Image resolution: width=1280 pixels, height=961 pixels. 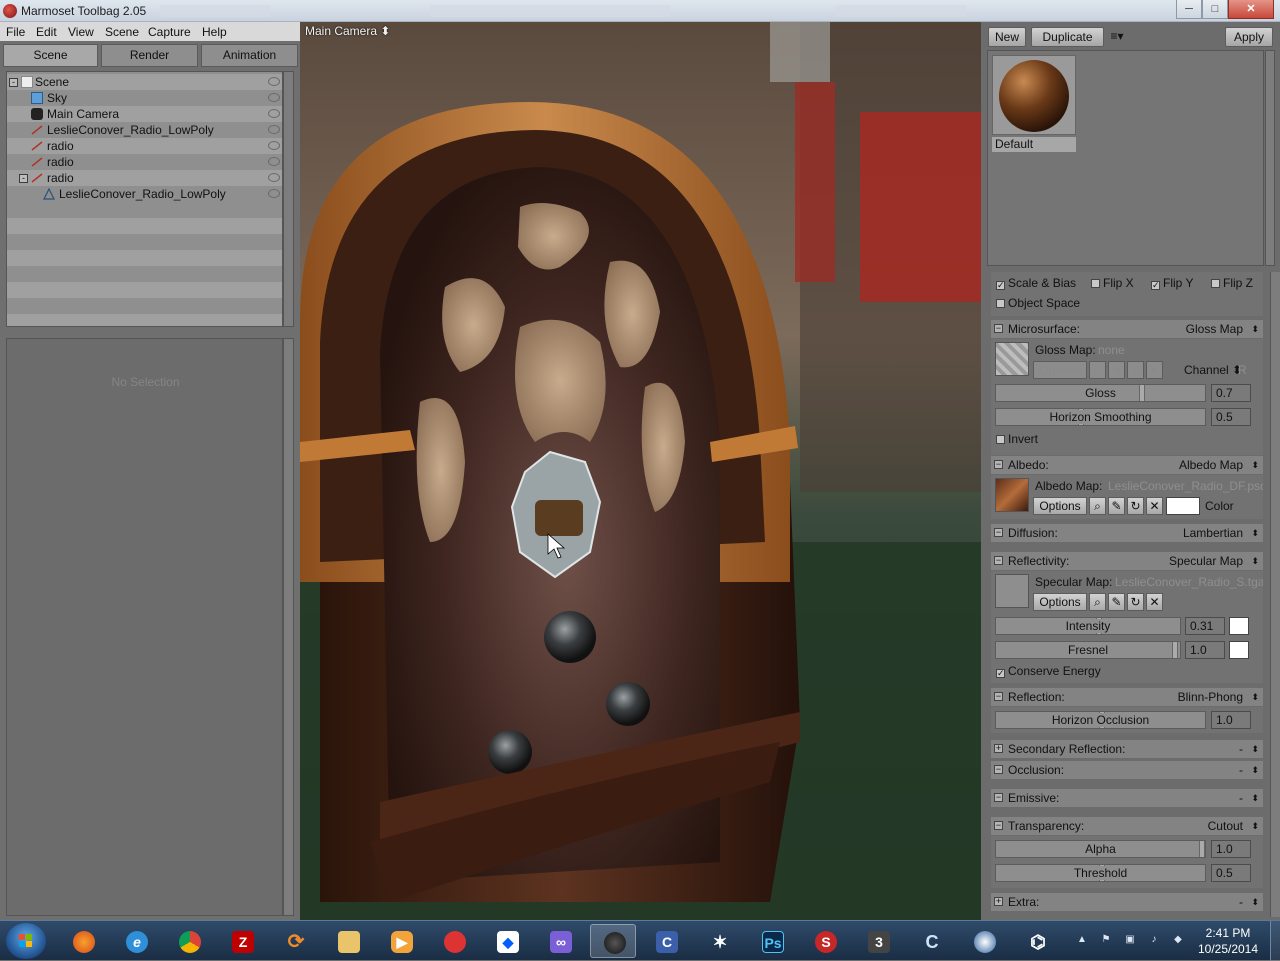 What do you see at coordinates (1231, 849) in the screenshot?
I see `alpha-value-field: 1.0` at bounding box center [1231, 849].